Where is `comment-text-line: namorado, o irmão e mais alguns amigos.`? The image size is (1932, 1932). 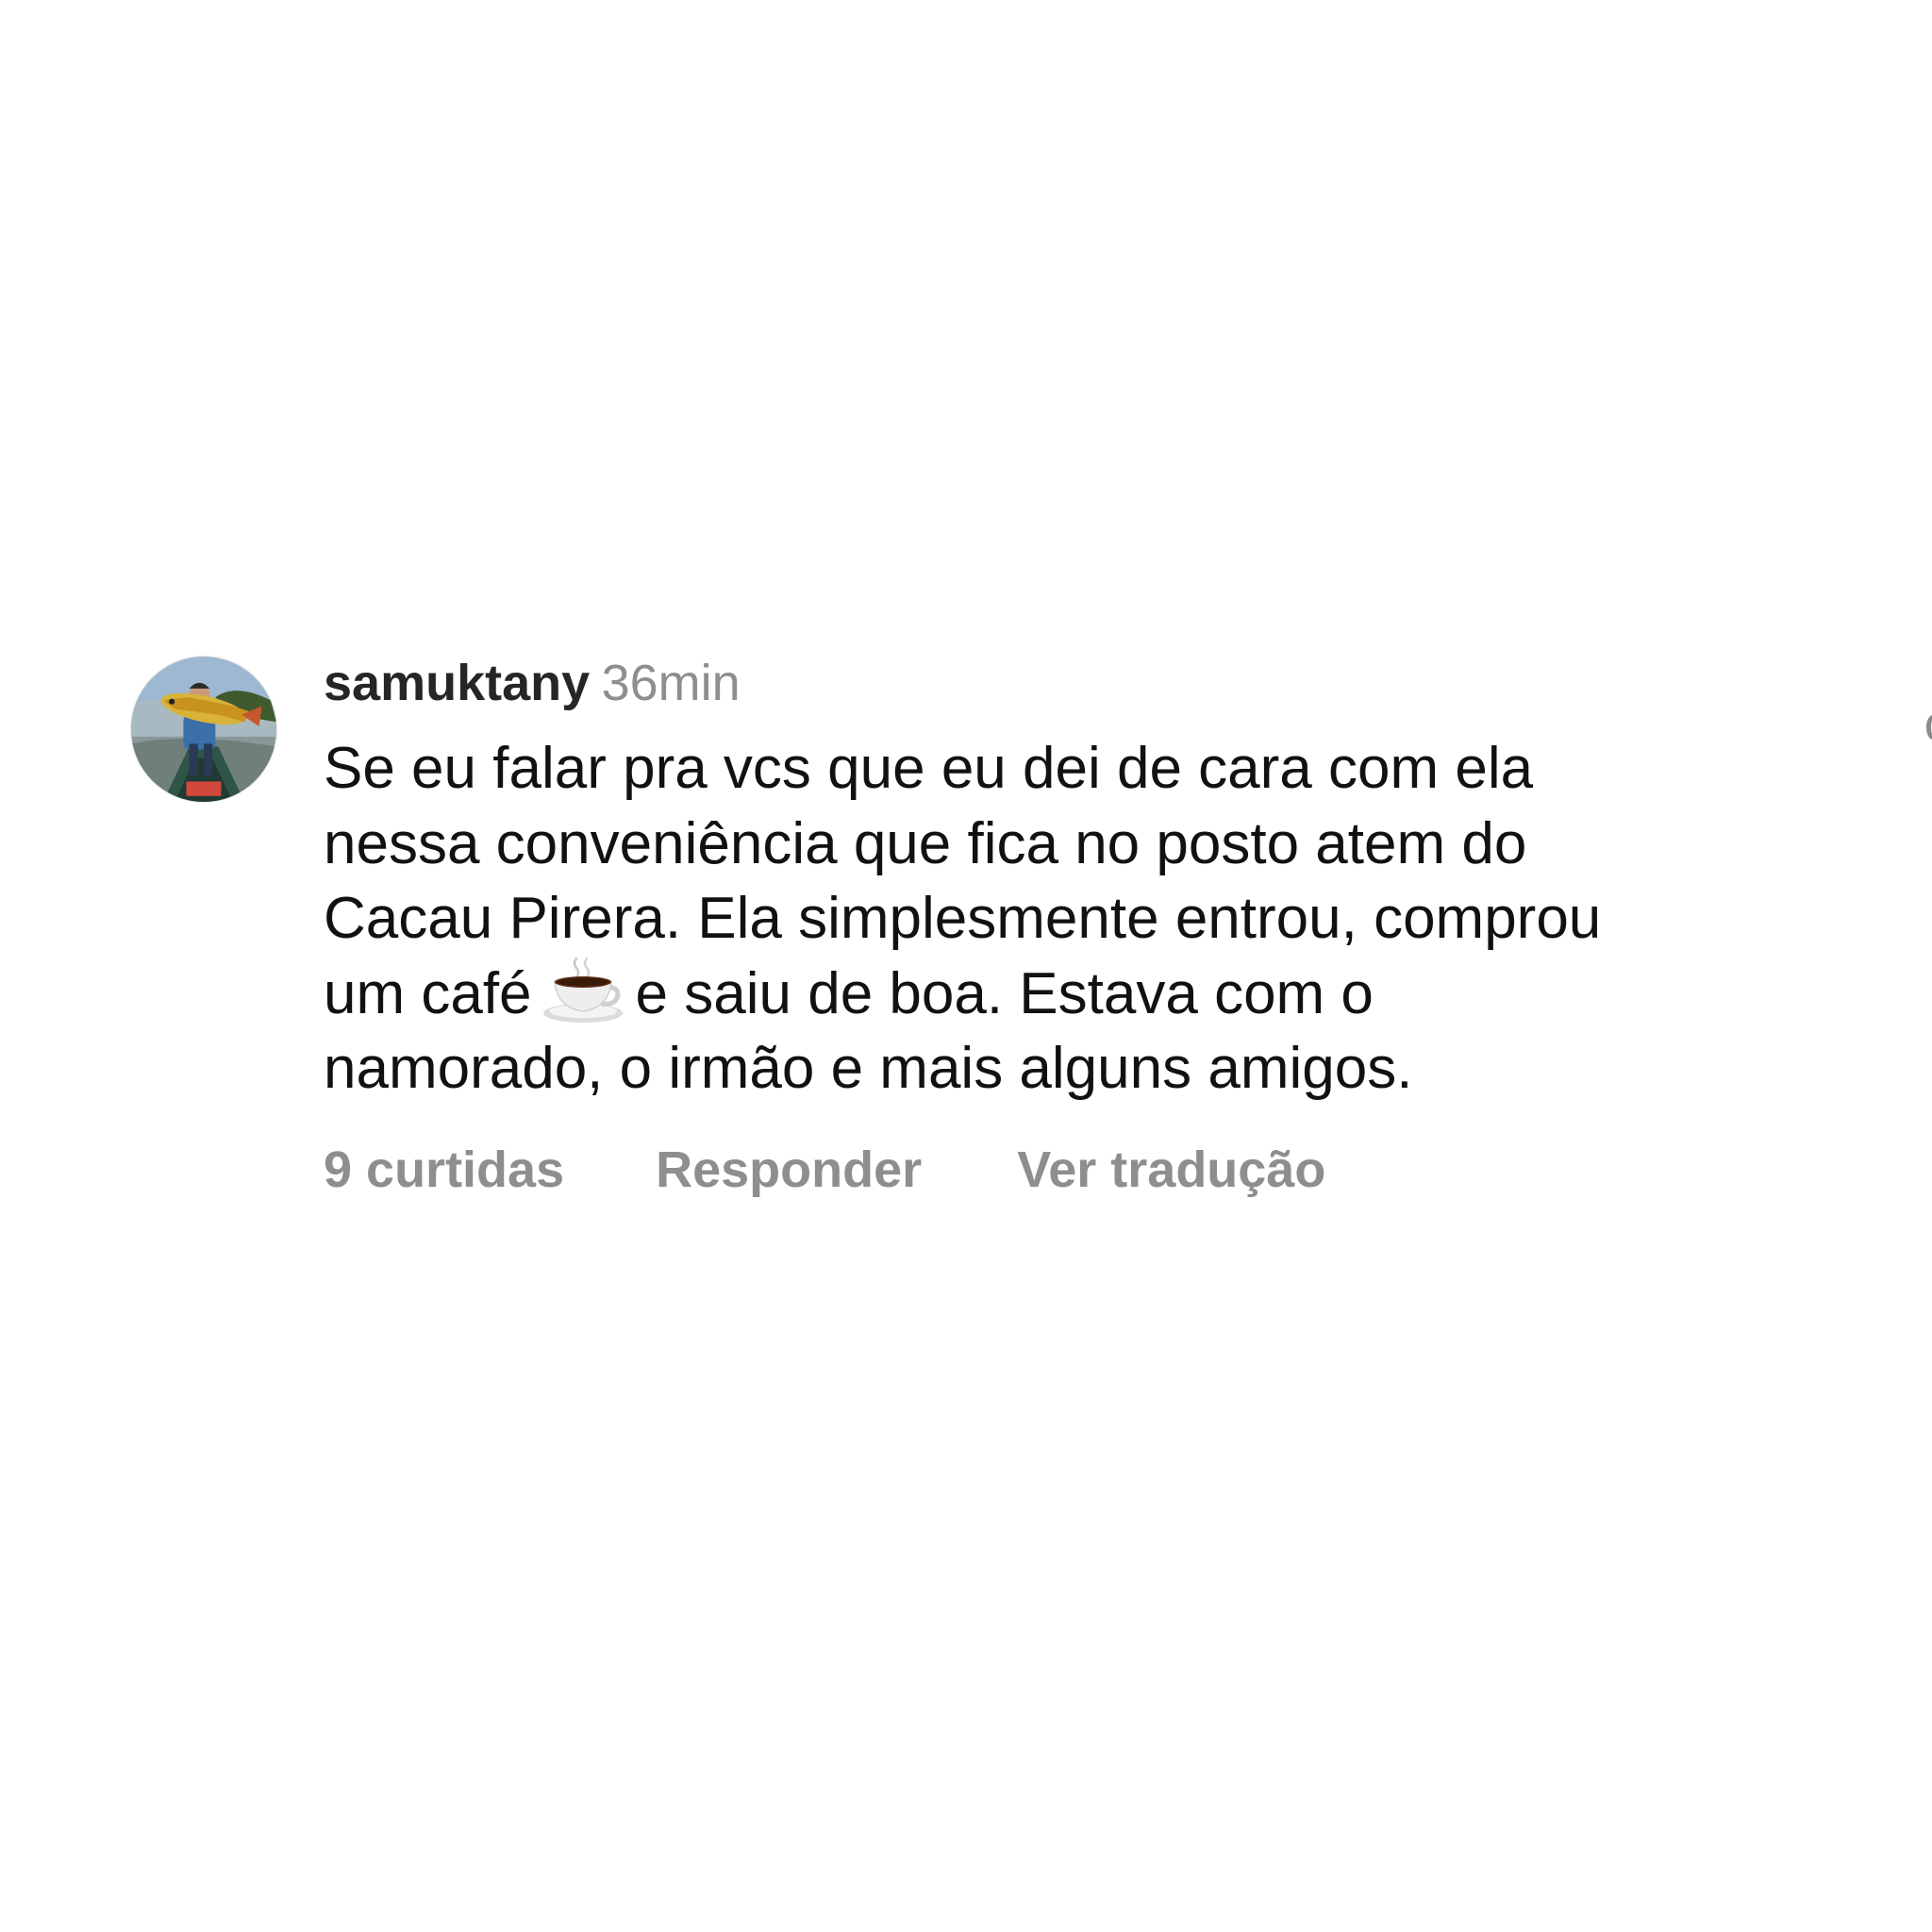
comment-text-line: namorado, o irmão e mais alguns amigos. is located at coordinates (869, 1069).